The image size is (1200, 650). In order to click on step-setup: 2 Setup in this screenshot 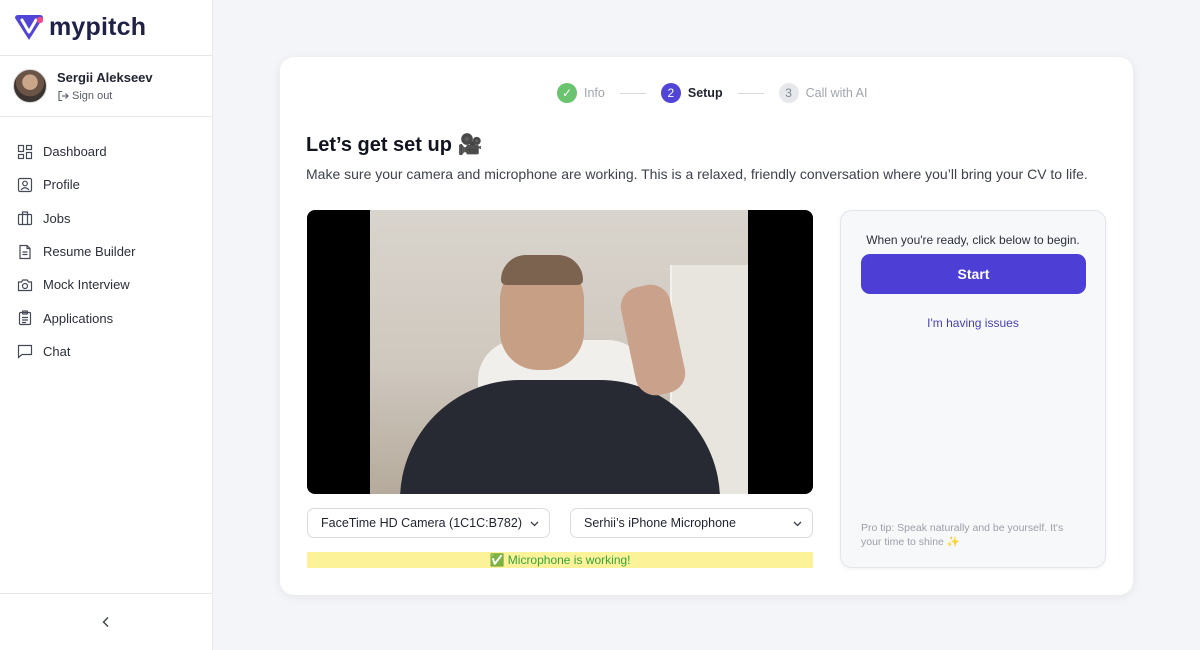, I will do `click(691, 93)`.